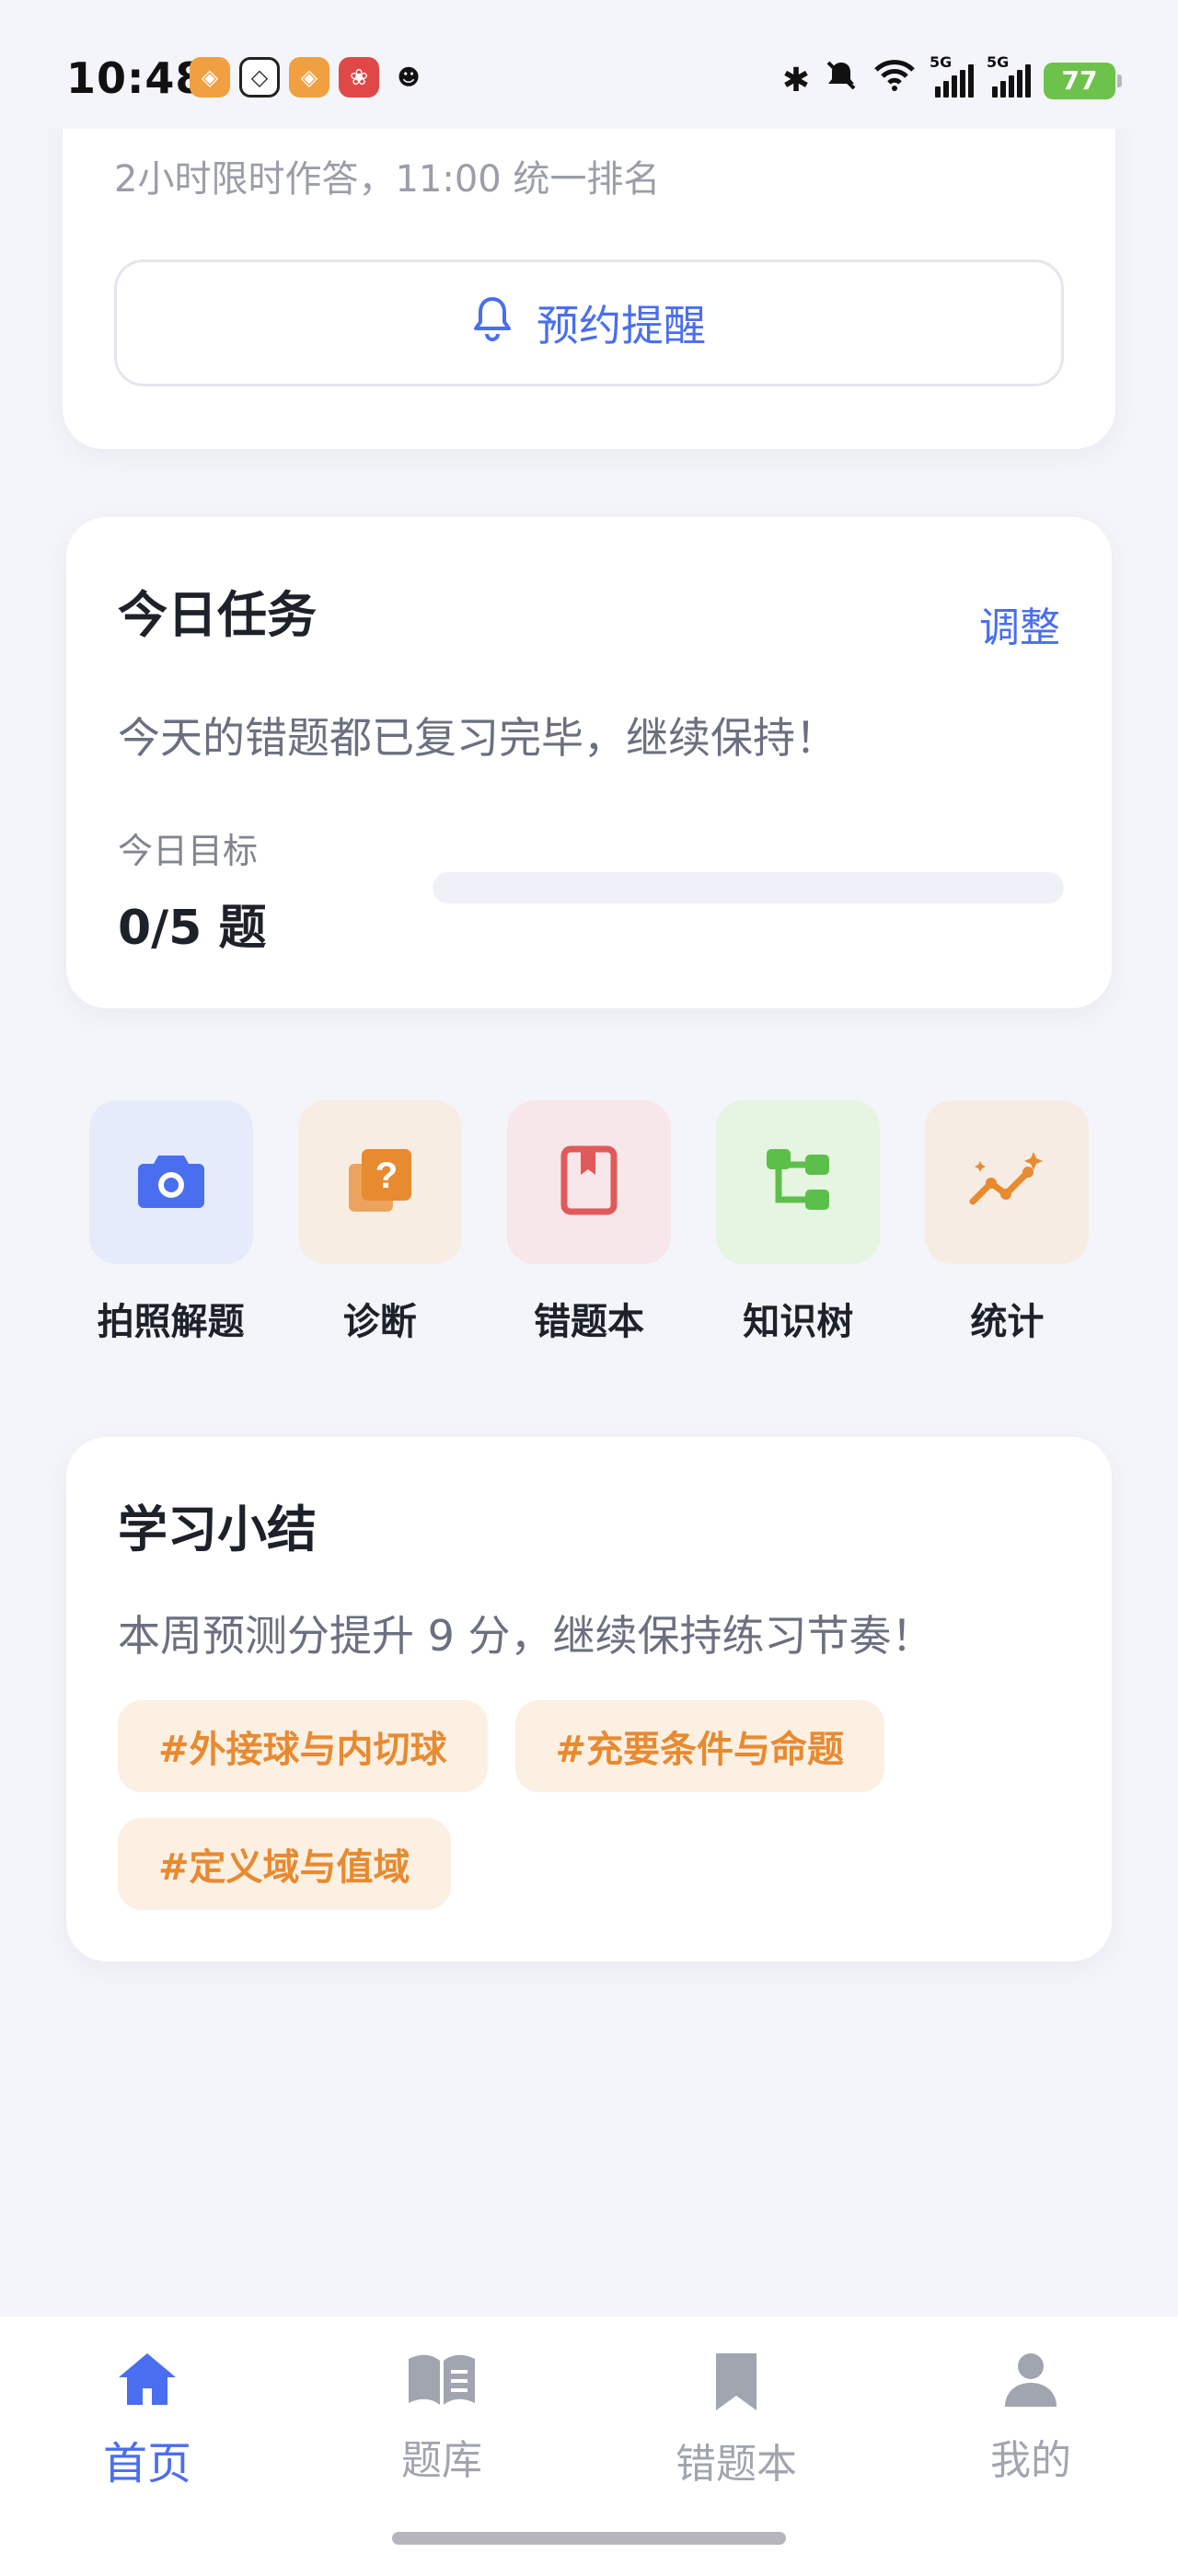 The width and height of the screenshot is (1178, 2576). I want to click on summary-description: 本周预测分提升 9 分，继续保持练习节奏！, so click(526, 1636).